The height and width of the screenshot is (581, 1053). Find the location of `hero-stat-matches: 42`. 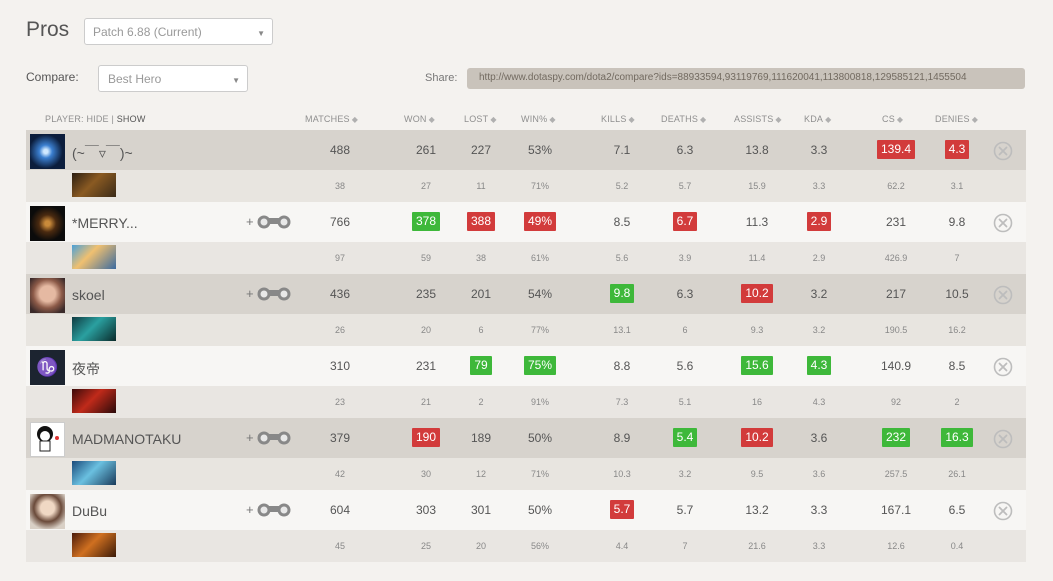

hero-stat-matches: 42 is located at coordinates (339, 474).